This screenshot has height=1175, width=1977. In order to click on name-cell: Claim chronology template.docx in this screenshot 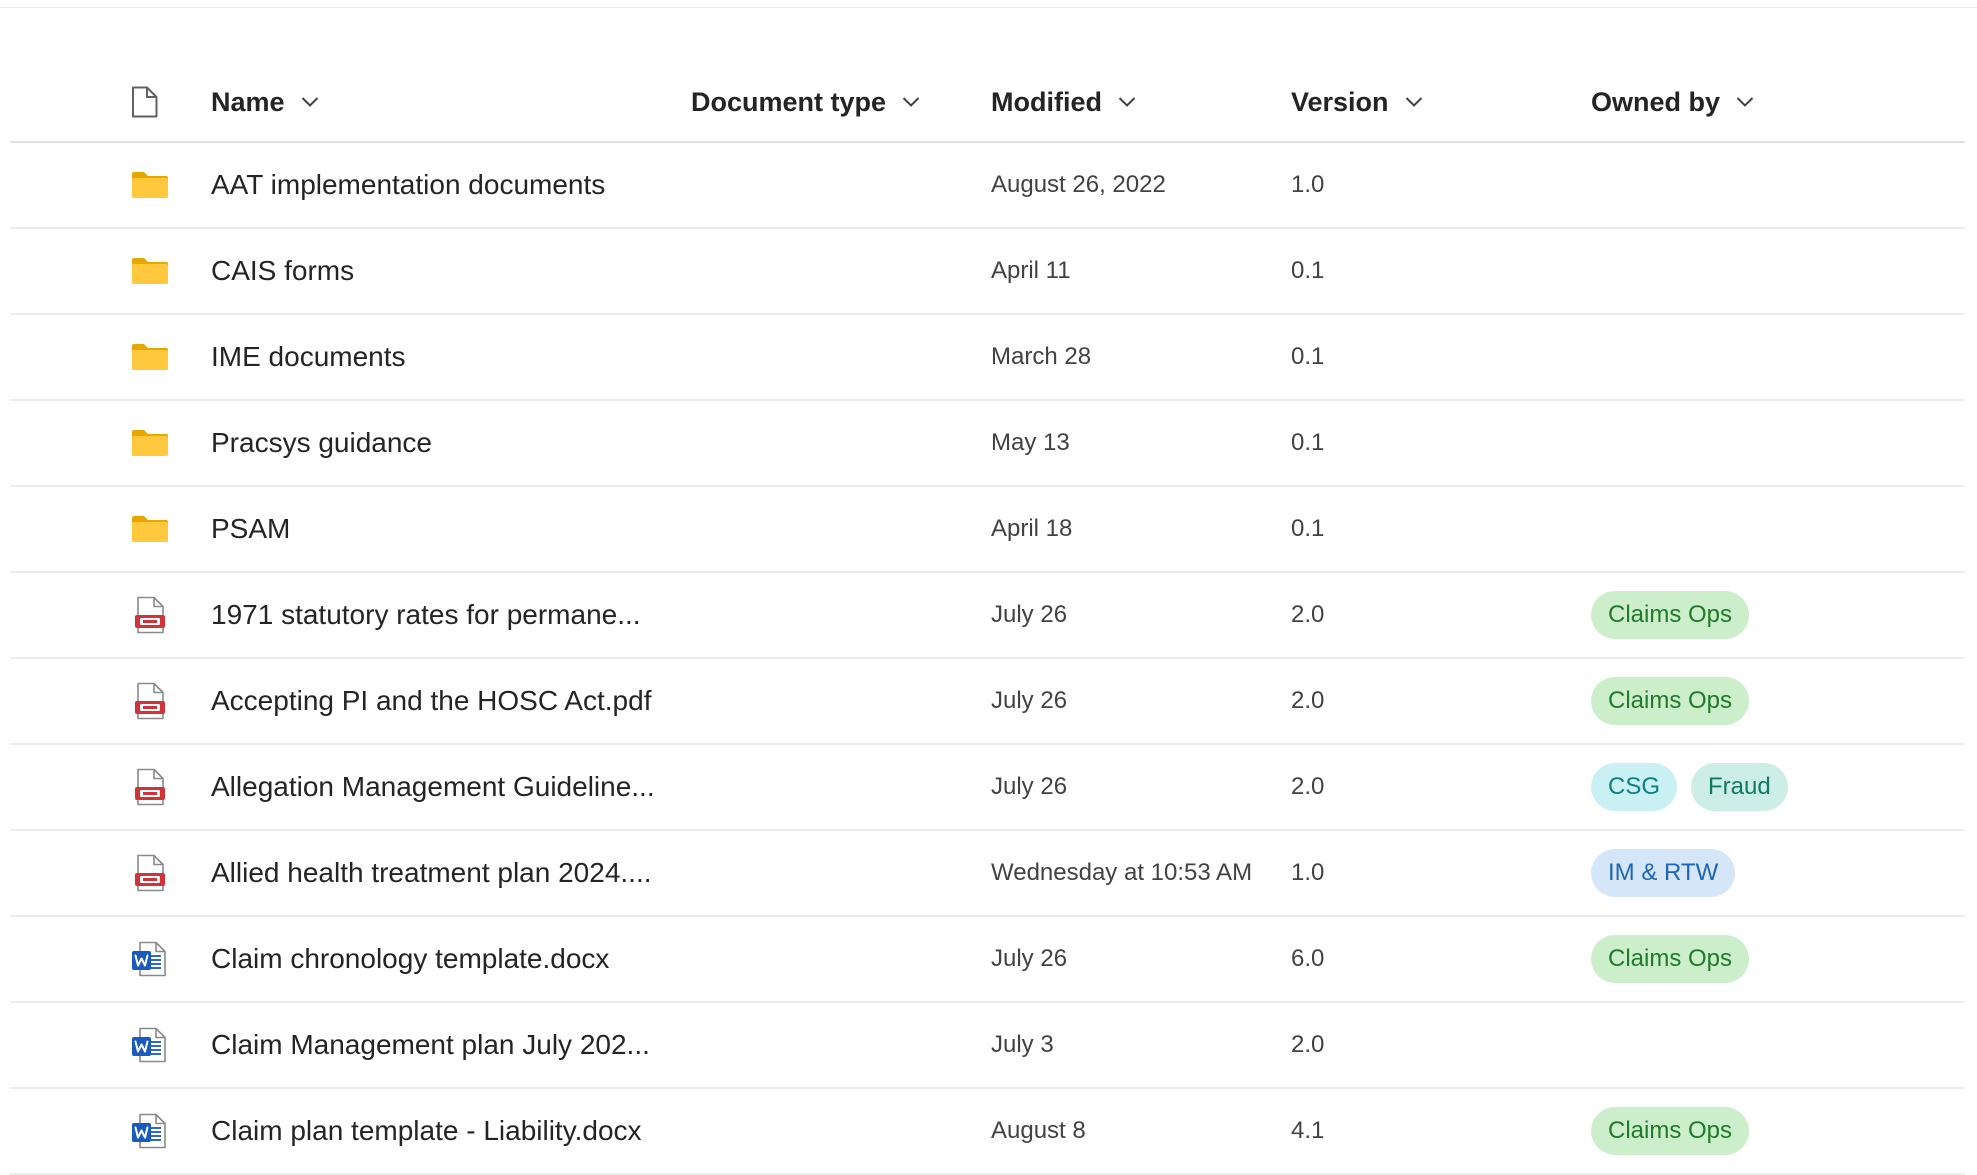, I will do `click(441, 959)`.